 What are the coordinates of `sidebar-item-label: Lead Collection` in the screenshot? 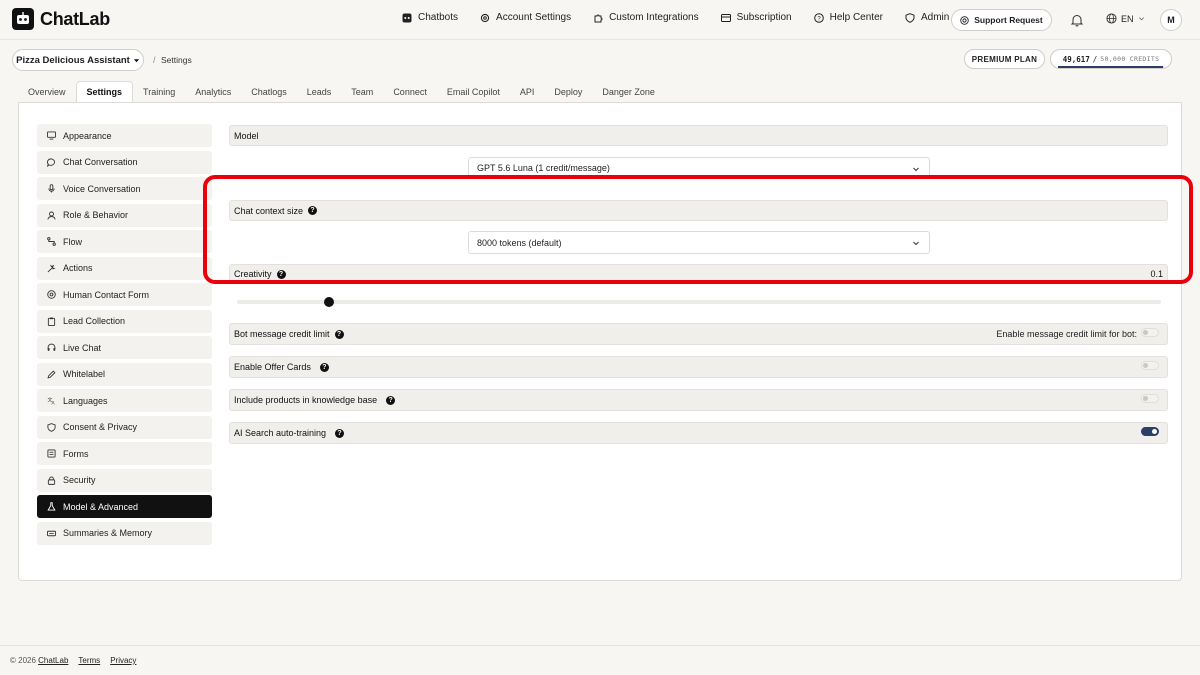 It's located at (94, 321).